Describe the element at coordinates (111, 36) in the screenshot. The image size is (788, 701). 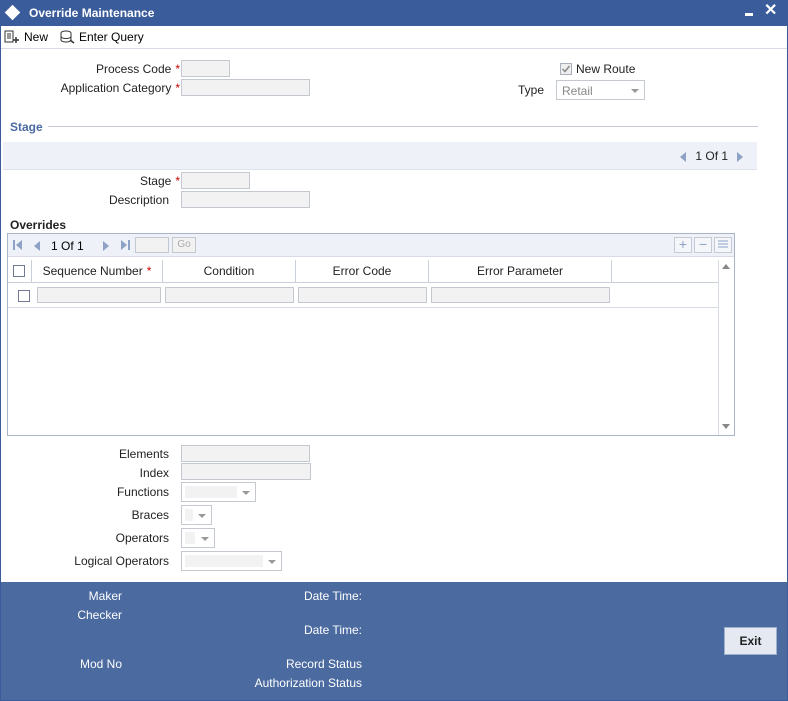
I see `enter-query-label: Enter Query` at that location.